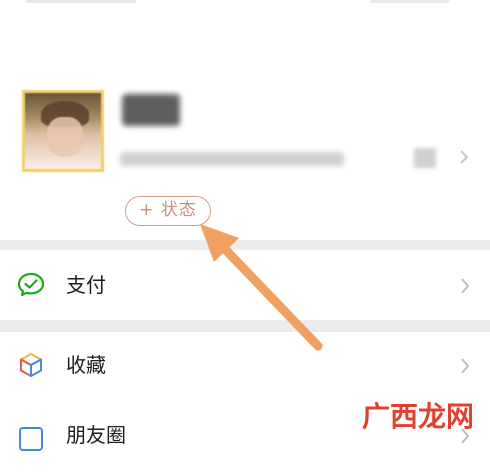 The image size is (490, 476). I want to click on nickname-blurred, so click(151, 110).